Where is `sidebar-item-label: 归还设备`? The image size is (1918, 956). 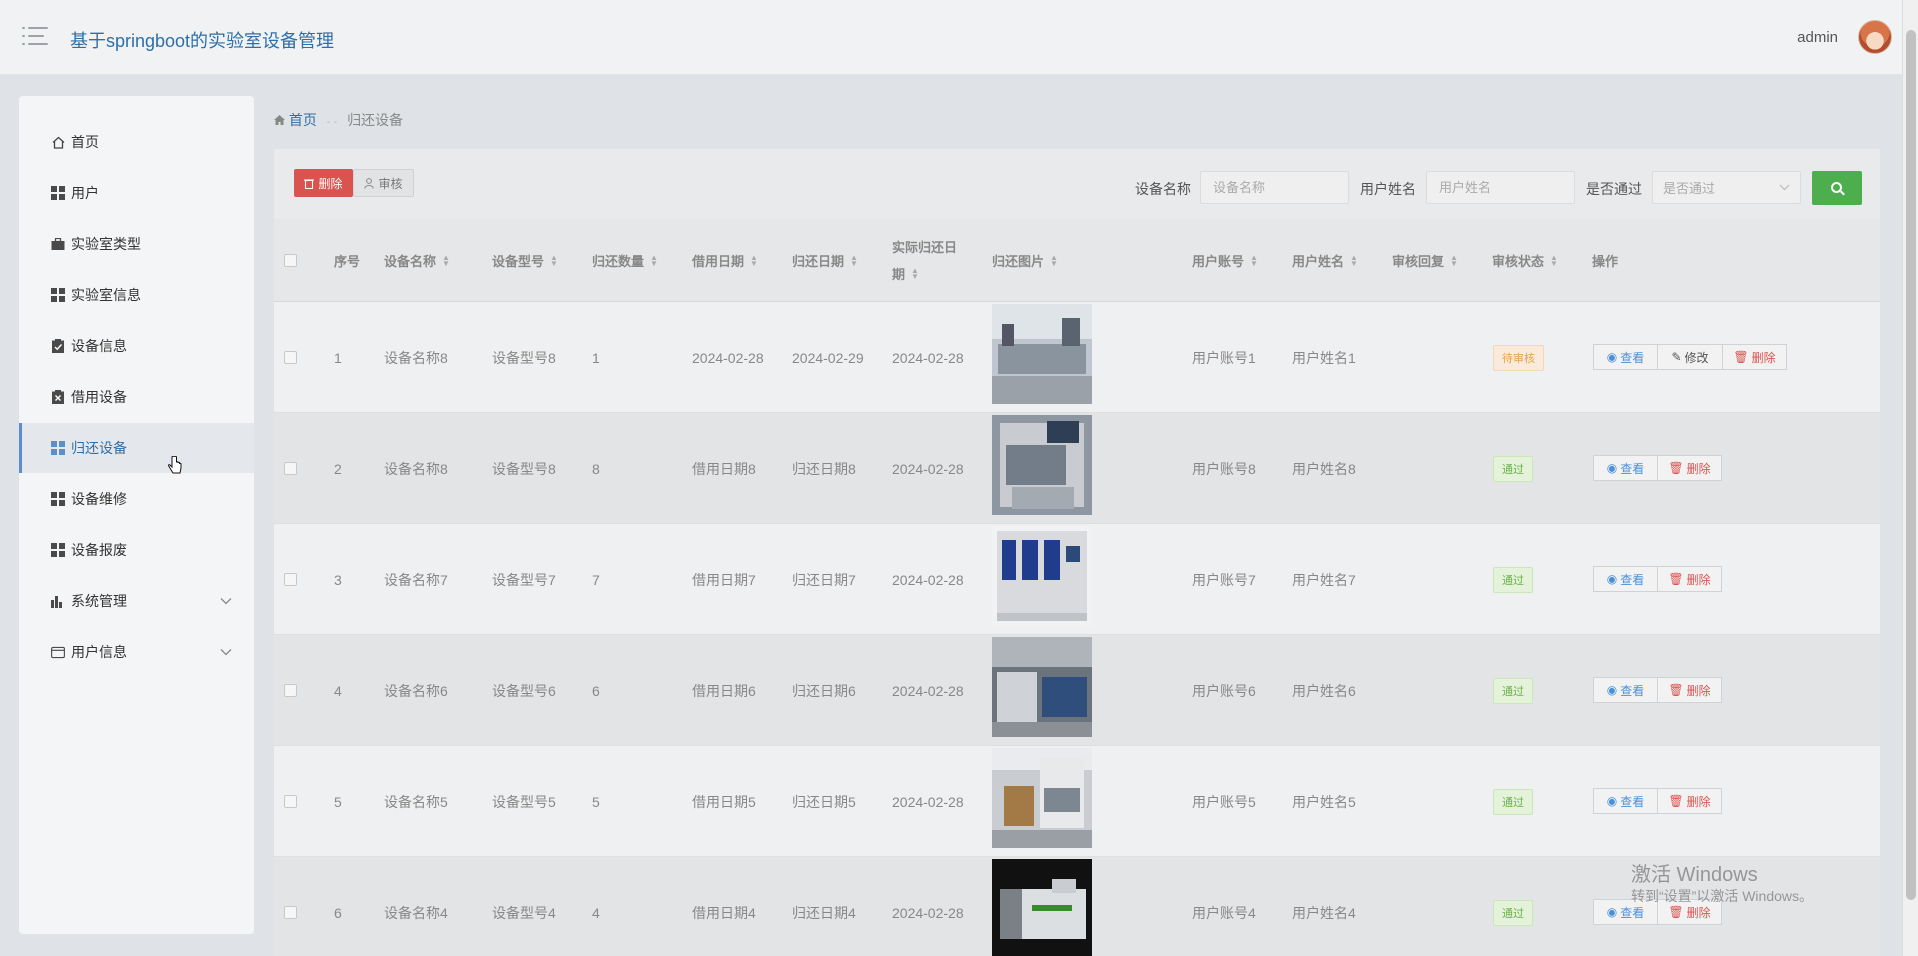
sidebar-item-label: 归还设备 is located at coordinates (99, 448).